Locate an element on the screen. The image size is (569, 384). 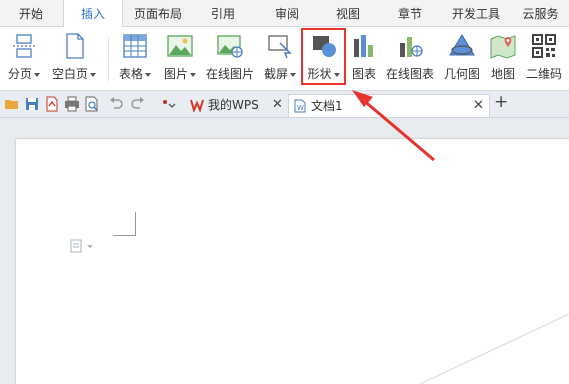
blank-page-label: 空白页 is located at coordinates (69, 74).